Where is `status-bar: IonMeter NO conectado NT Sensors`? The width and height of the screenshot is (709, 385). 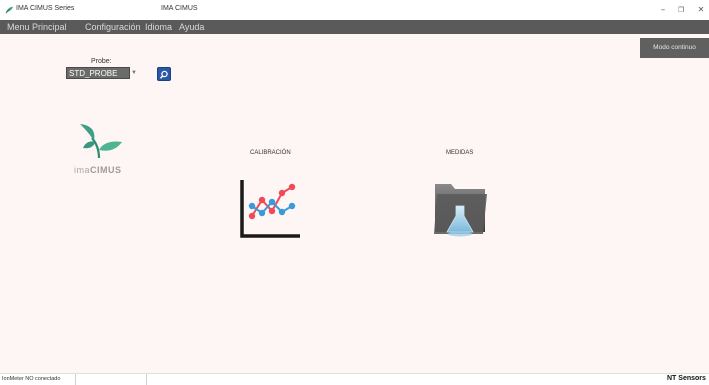
status-bar: IonMeter NO conectado NT Sensors is located at coordinates (354, 379).